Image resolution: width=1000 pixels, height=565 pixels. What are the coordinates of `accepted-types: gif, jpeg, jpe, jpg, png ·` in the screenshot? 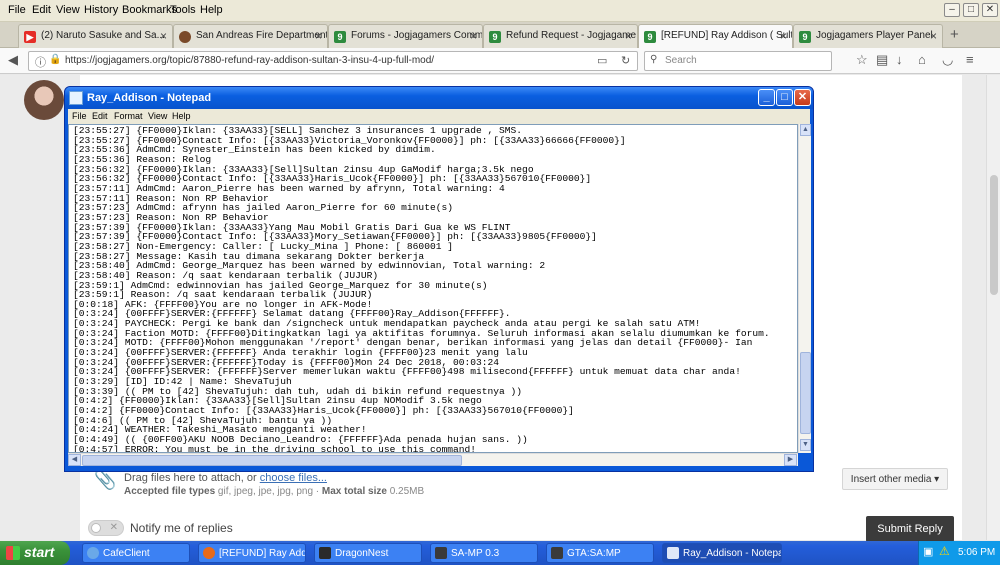 It's located at (268, 491).